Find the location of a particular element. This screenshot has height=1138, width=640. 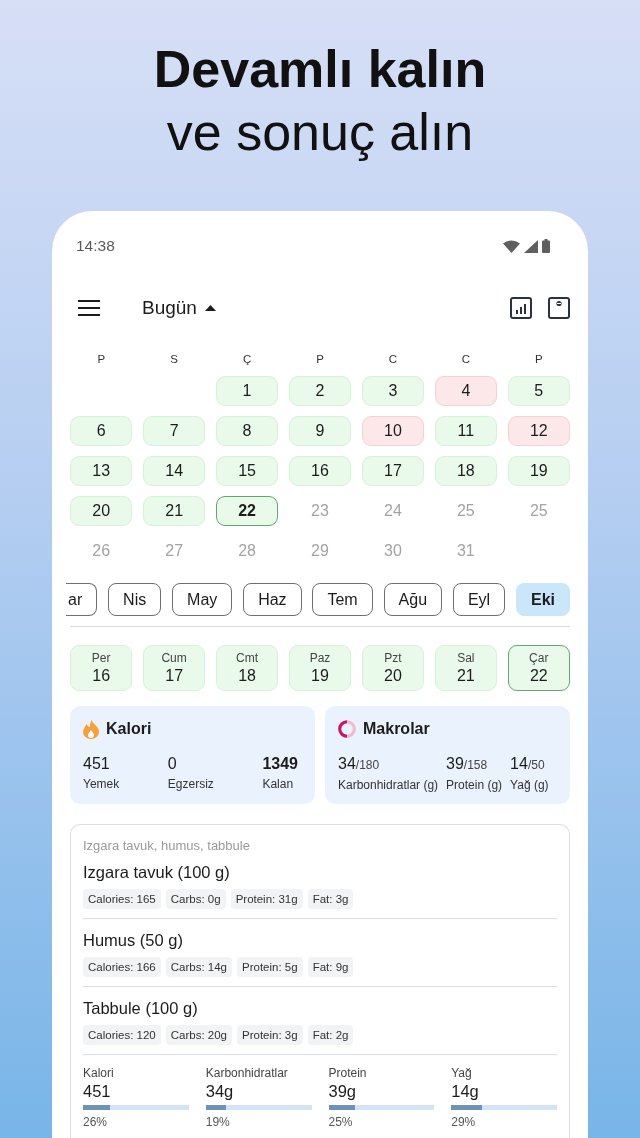

calendar-day: 18 is located at coordinates (466, 471).